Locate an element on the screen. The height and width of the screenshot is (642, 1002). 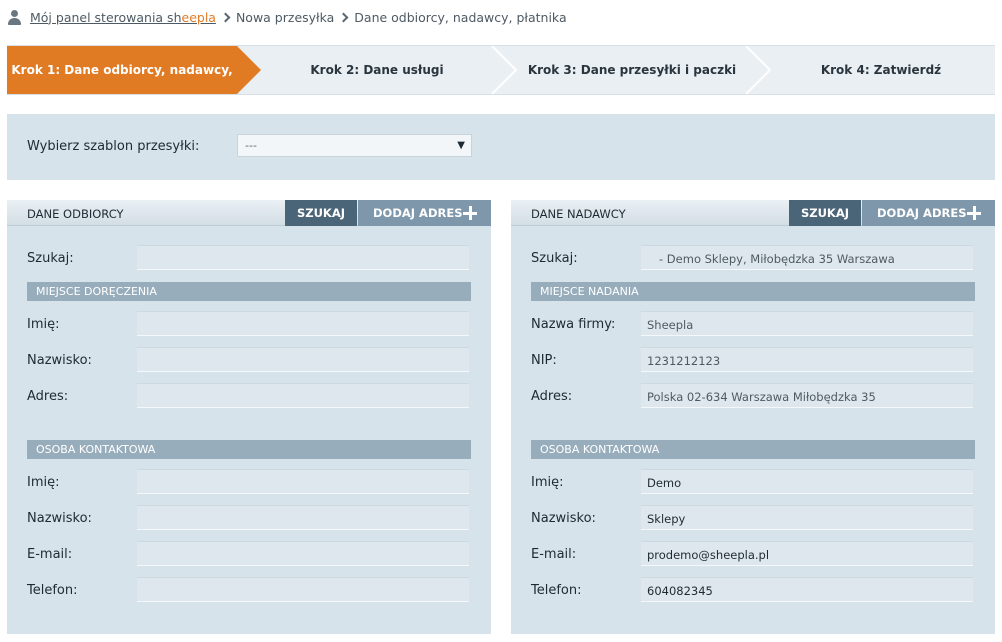
sender-phone-row: Telefon: 604082345 is located at coordinates (753, 590).